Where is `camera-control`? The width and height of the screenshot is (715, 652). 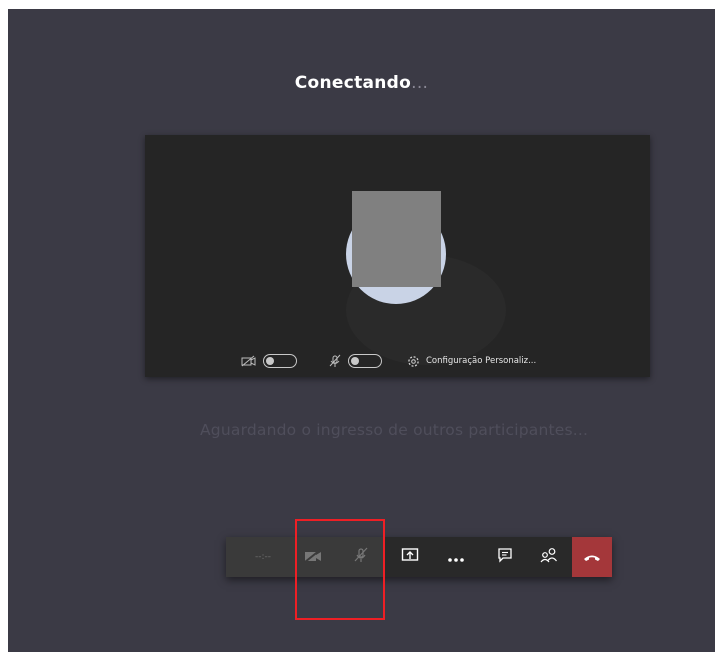 camera-control is located at coordinates (269, 361).